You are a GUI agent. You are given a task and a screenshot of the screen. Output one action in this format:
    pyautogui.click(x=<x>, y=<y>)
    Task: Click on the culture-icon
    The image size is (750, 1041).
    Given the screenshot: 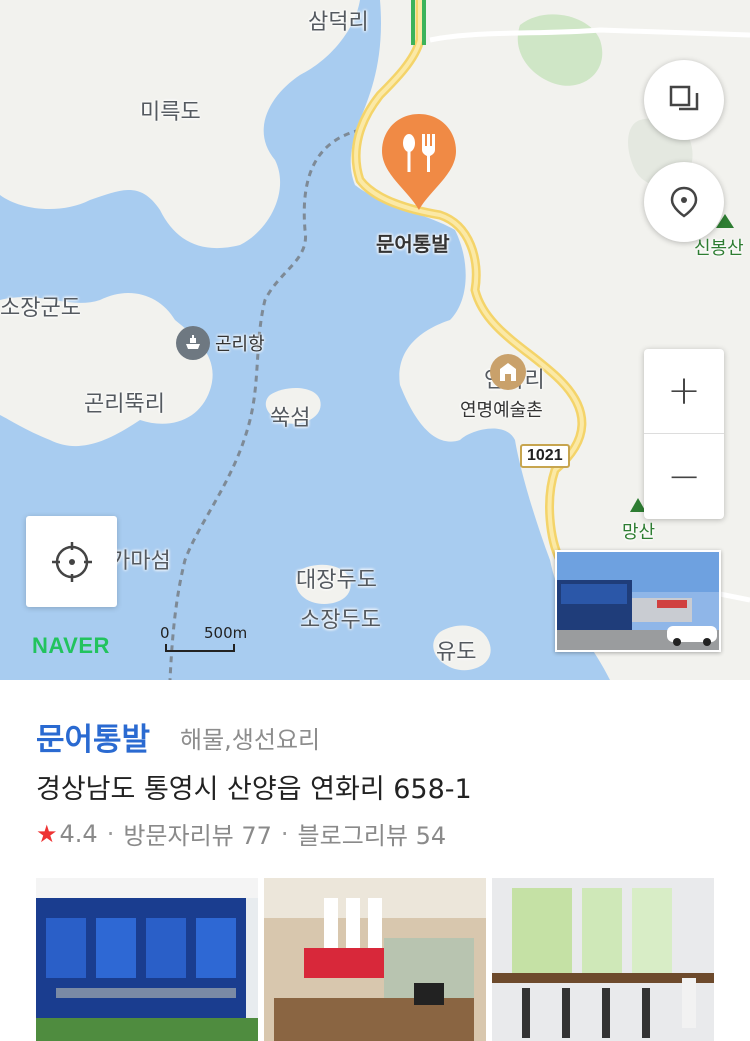 What is the action you would take?
    pyautogui.click(x=508, y=372)
    